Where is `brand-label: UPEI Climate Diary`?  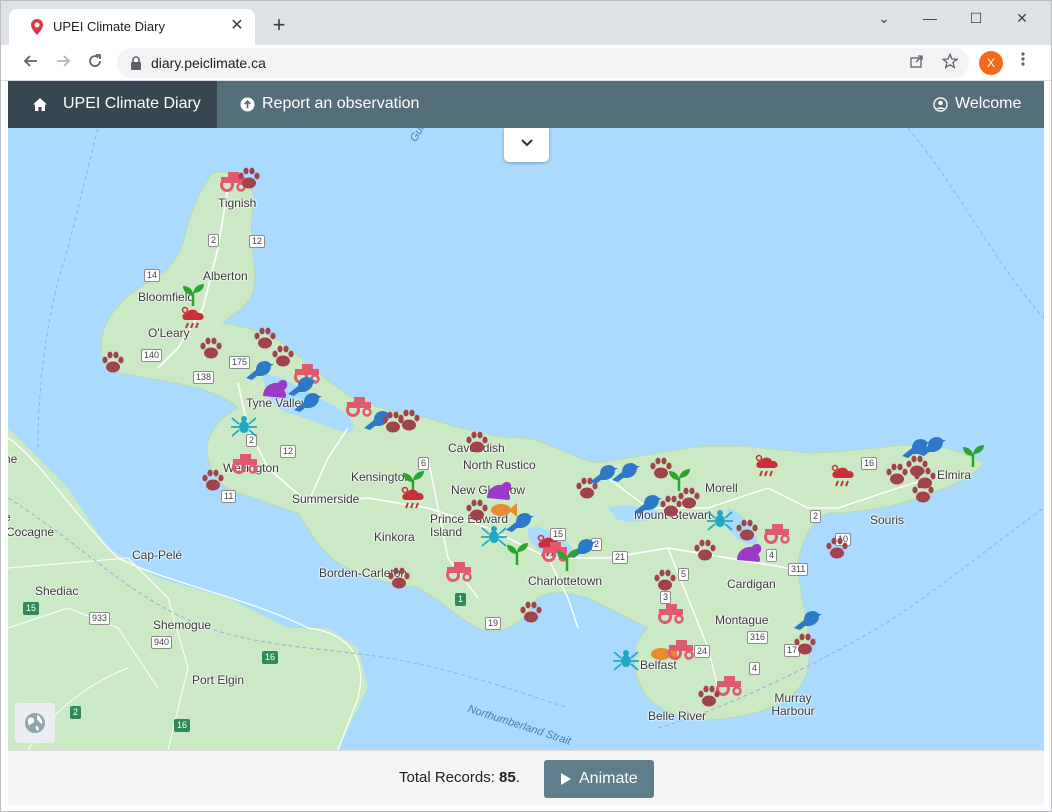
brand-label: UPEI Climate Diary is located at coordinates (132, 103).